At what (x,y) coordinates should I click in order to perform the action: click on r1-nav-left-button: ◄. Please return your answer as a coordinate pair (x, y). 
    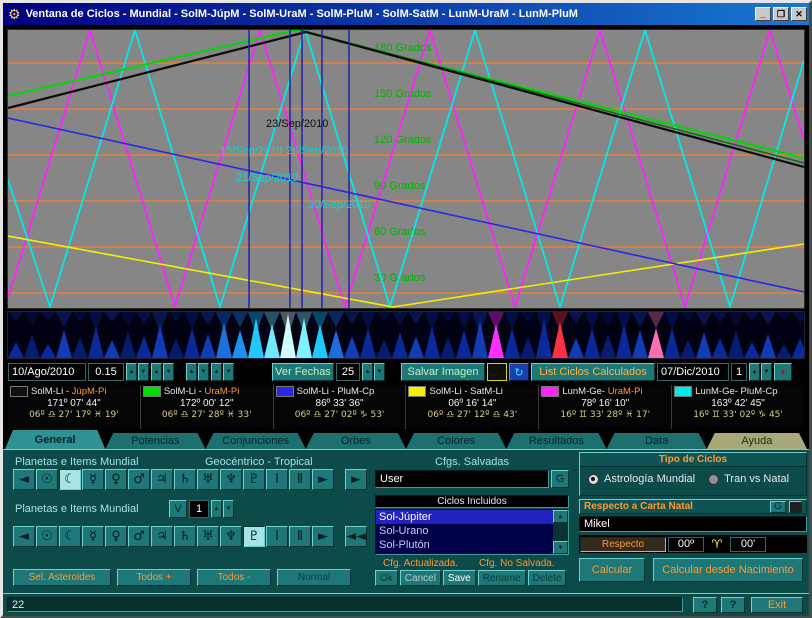
    Looking at the image, I should click on (24, 479).